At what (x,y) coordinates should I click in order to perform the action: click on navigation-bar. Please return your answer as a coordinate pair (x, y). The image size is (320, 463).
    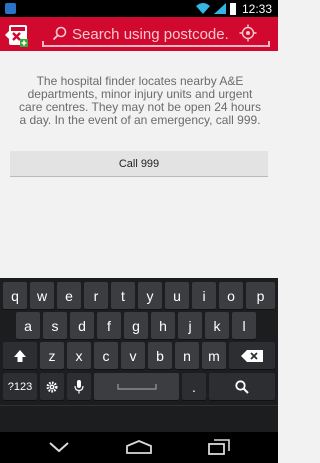
    Looking at the image, I should click on (139, 447).